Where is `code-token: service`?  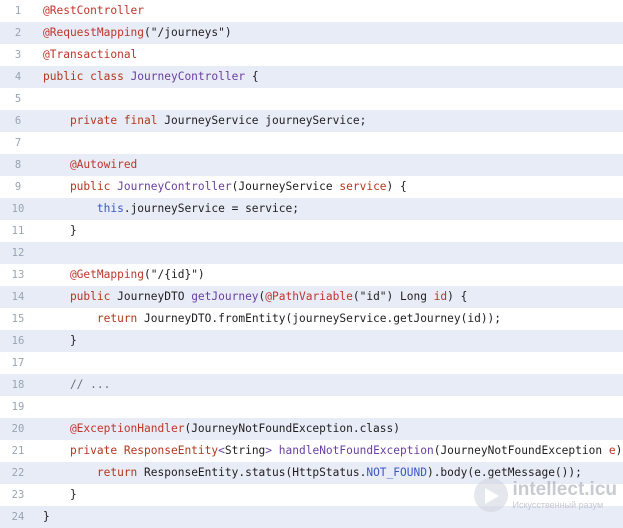
code-token: service is located at coordinates (363, 186).